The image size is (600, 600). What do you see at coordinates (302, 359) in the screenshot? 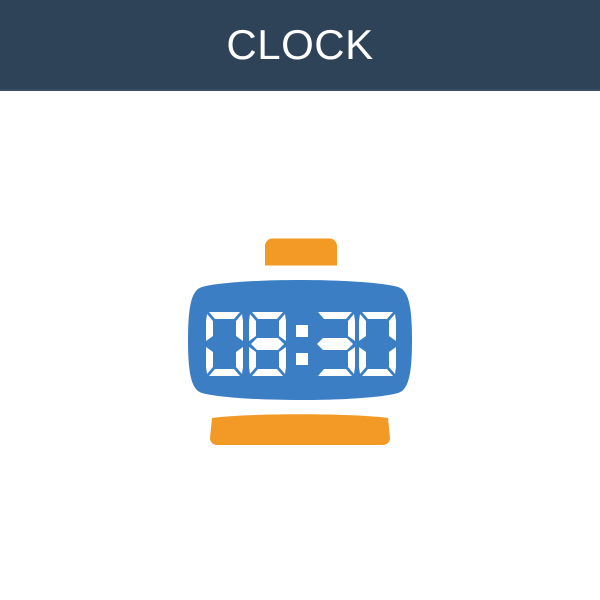
I see `colon-dot-bottom` at bounding box center [302, 359].